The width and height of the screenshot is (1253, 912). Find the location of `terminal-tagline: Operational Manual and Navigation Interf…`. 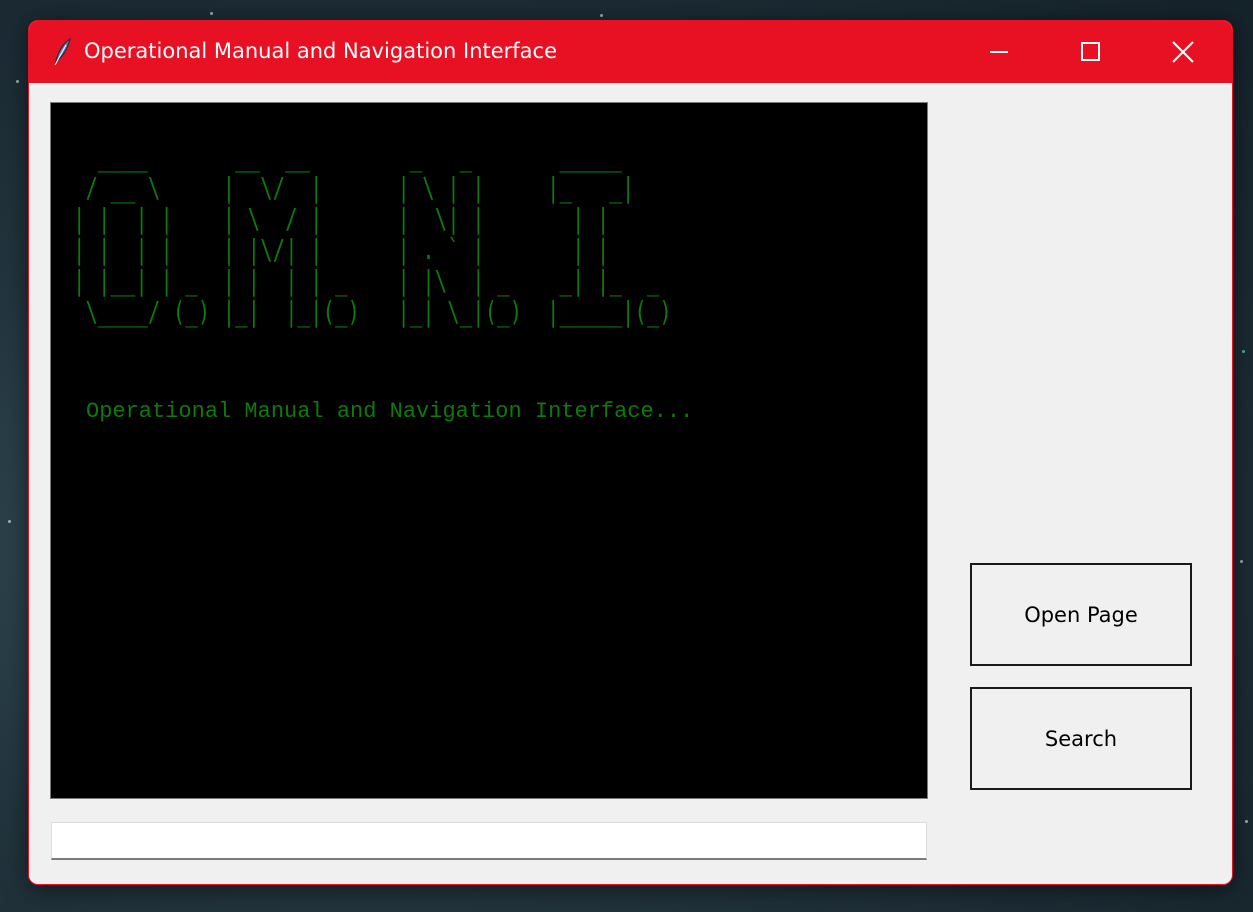

terminal-tagline: Operational Manual and Navigation Interf… is located at coordinates (390, 411).